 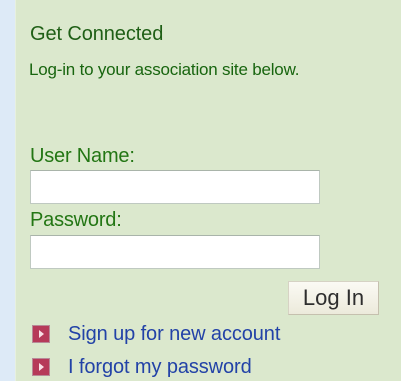 What do you see at coordinates (174, 334) in the screenshot?
I see `signup-link-label: Sign up for new account` at bounding box center [174, 334].